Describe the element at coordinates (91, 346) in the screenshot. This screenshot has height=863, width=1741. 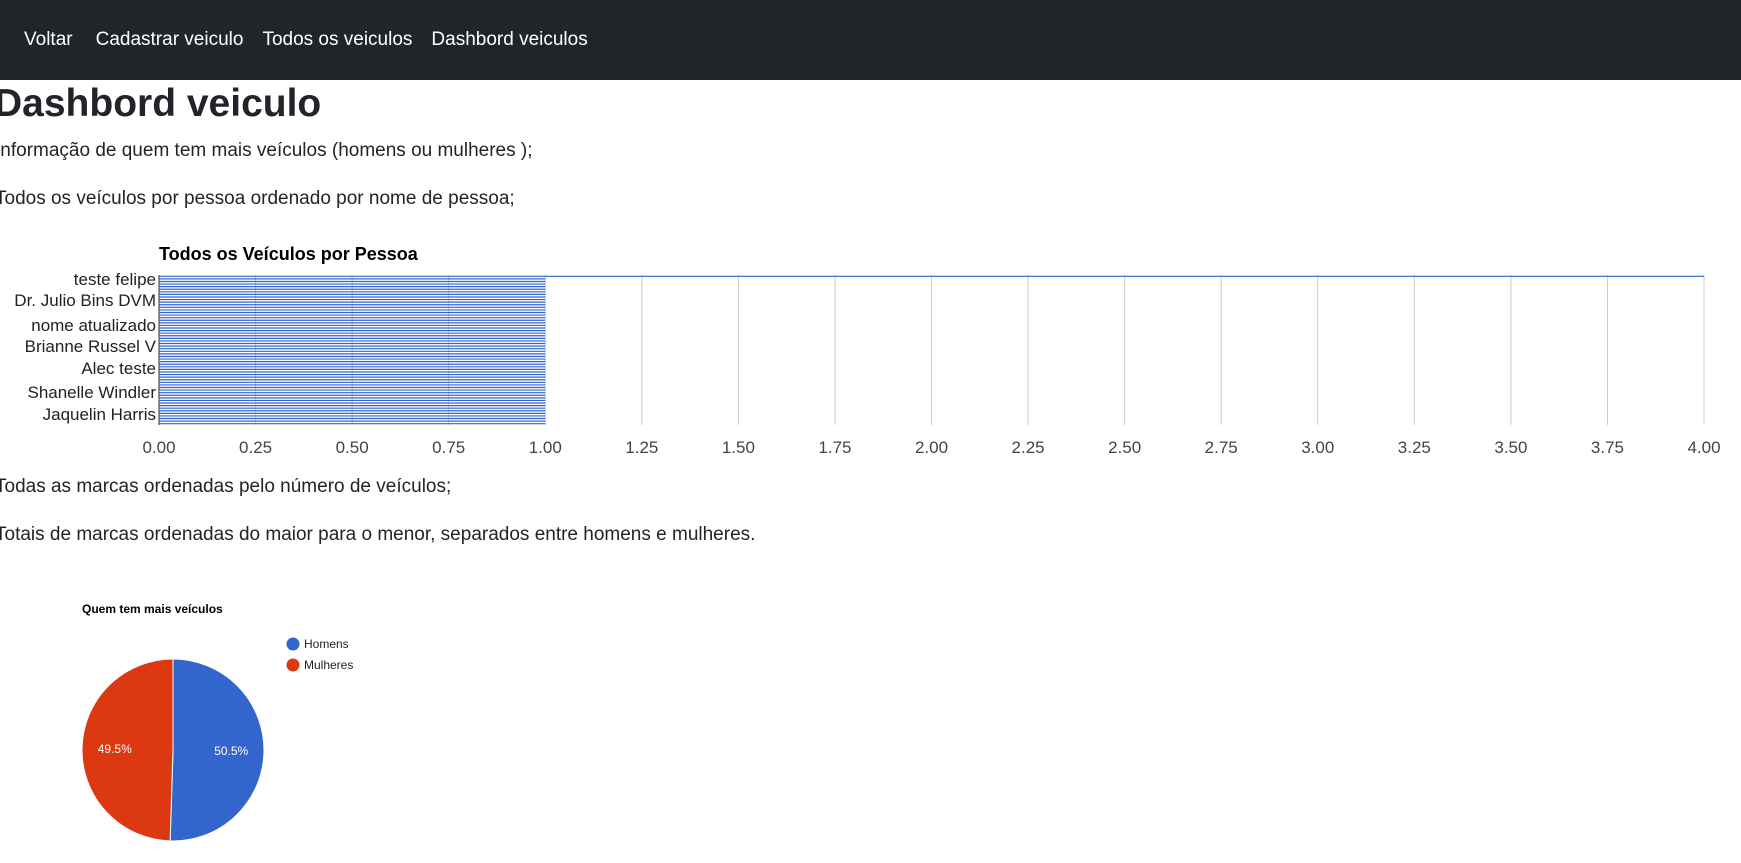
I see `y-category-label: Brianne Russel V` at that location.